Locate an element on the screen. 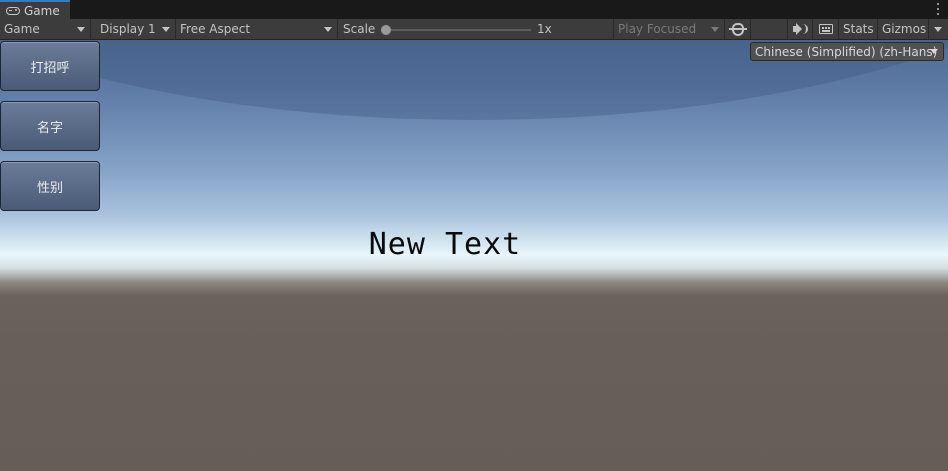 Image resolution: width=948 pixels, height=471 pixels. gamepad-icon is located at coordinates (13, 10).